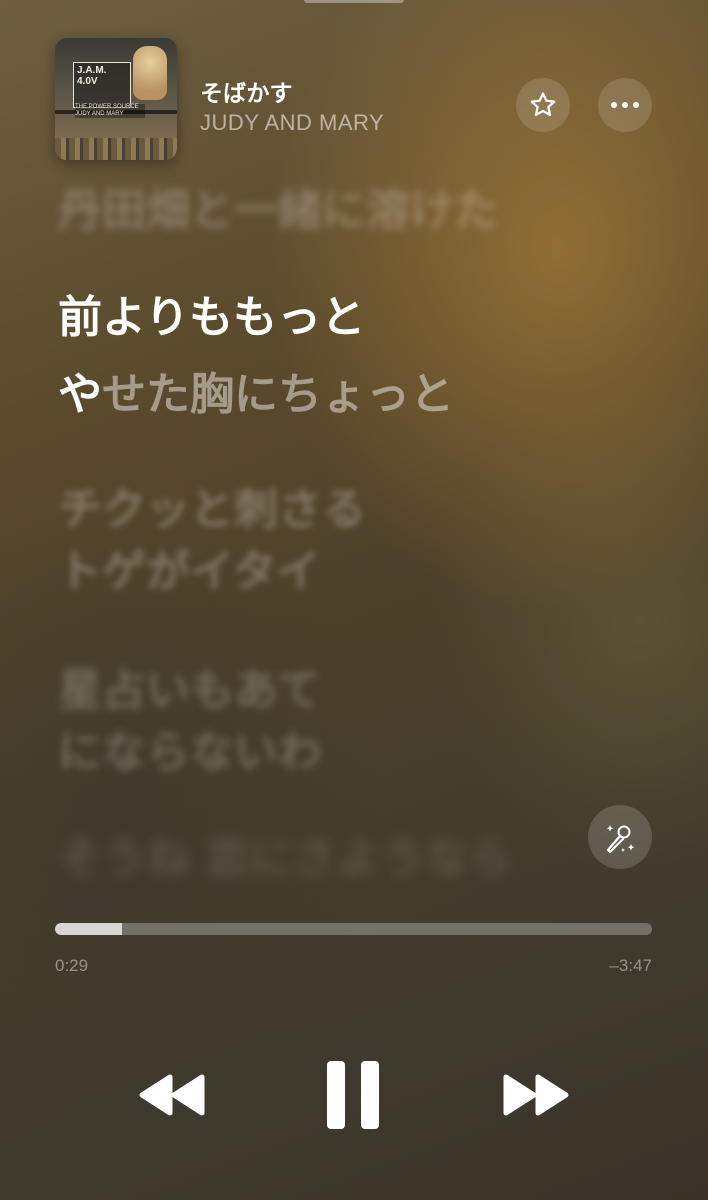 Image resolution: width=708 pixels, height=1200 pixels. I want to click on artwork-label-text: J.A.M. 4.0V, so click(92, 76).